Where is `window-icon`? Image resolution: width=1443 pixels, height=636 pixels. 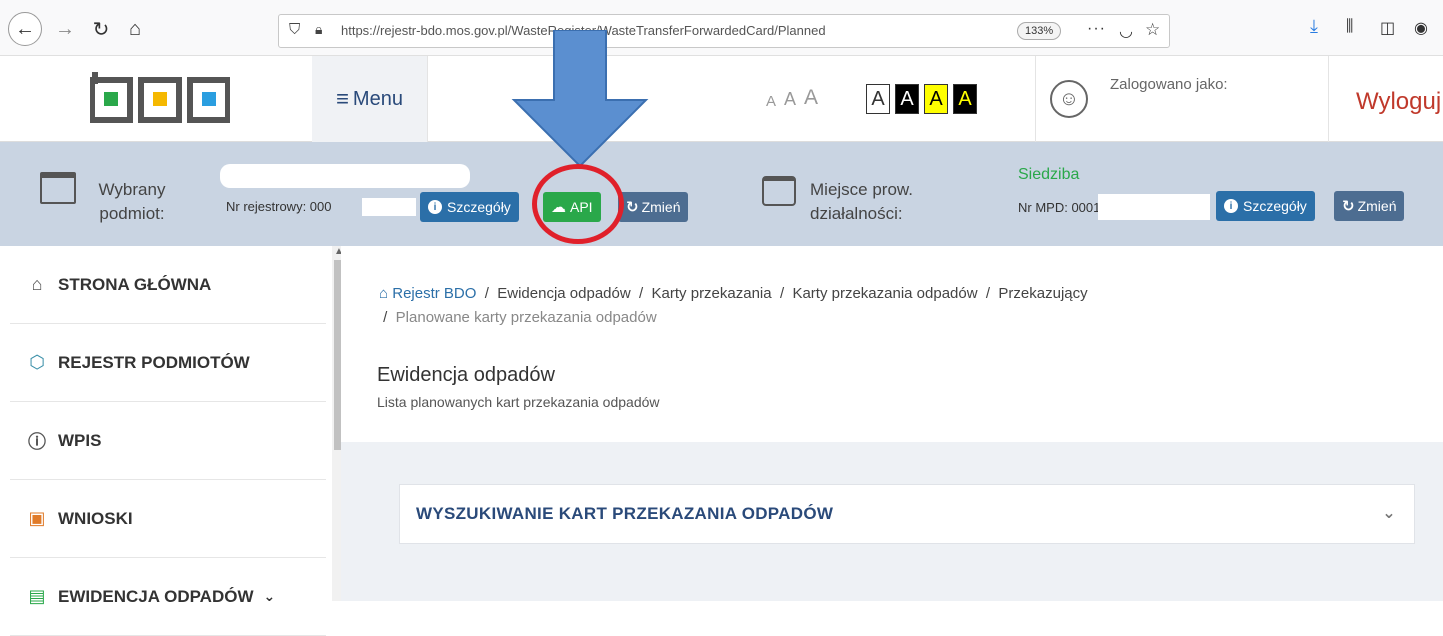
window-icon is located at coordinates (58, 188).